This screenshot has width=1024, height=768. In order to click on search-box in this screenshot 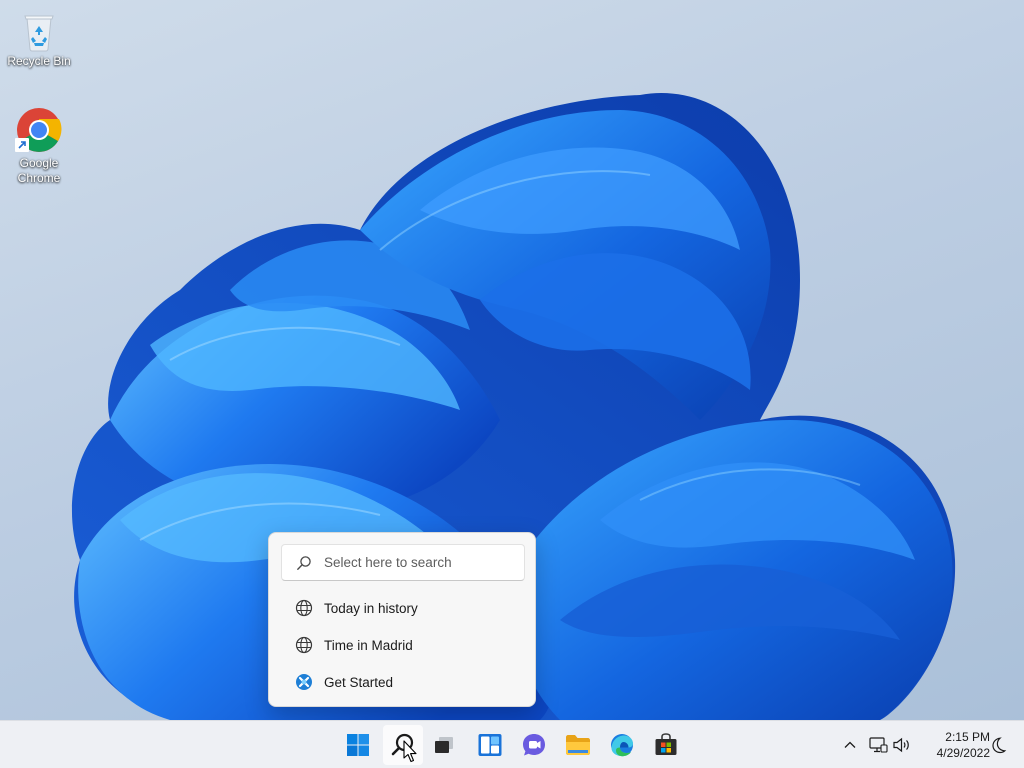, I will do `click(403, 562)`.